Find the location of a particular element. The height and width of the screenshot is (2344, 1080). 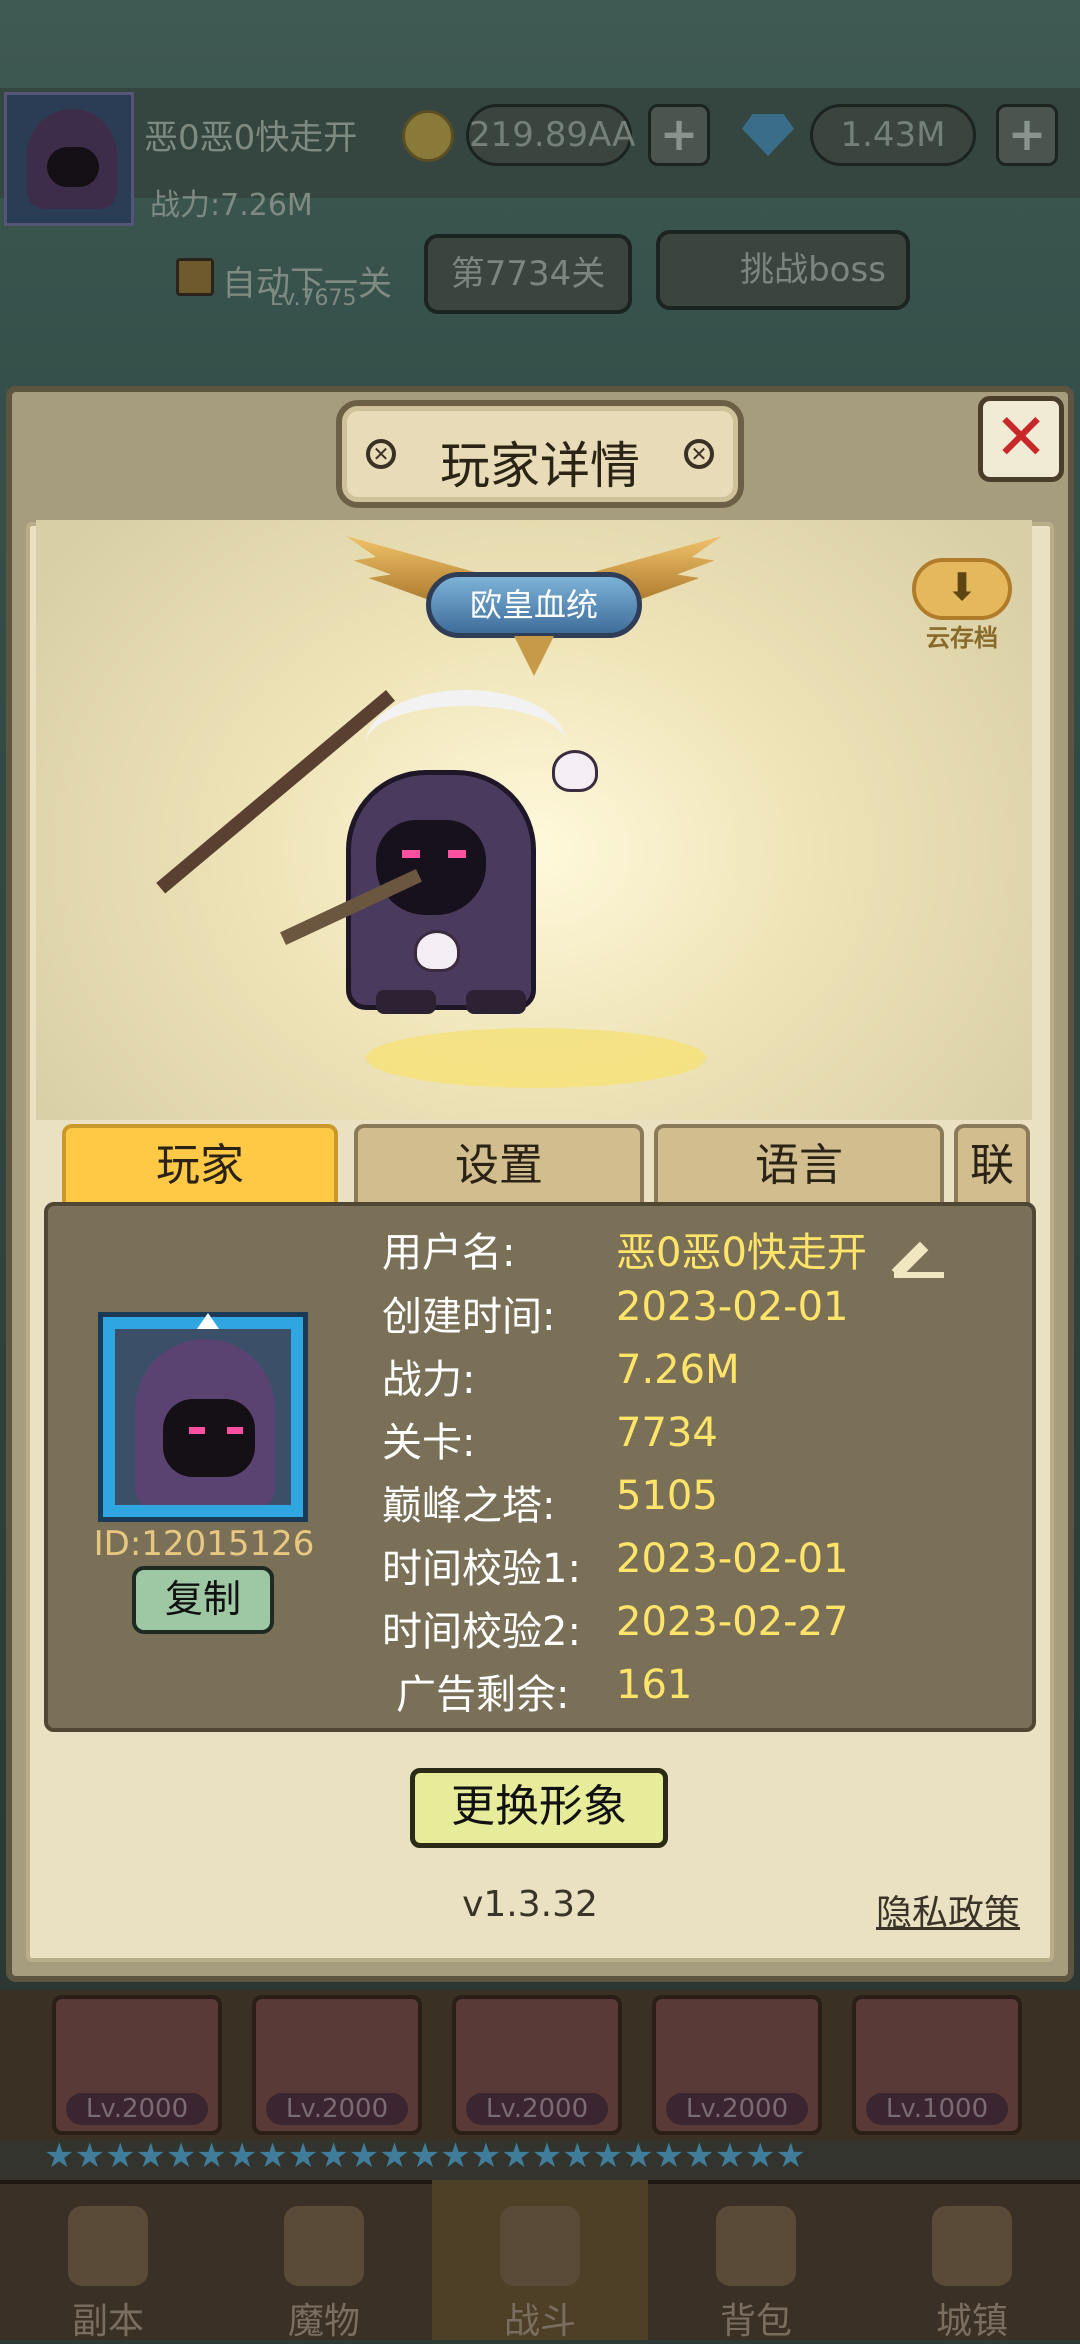

nav-label: 背包 is located at coordinates (755, 2321).